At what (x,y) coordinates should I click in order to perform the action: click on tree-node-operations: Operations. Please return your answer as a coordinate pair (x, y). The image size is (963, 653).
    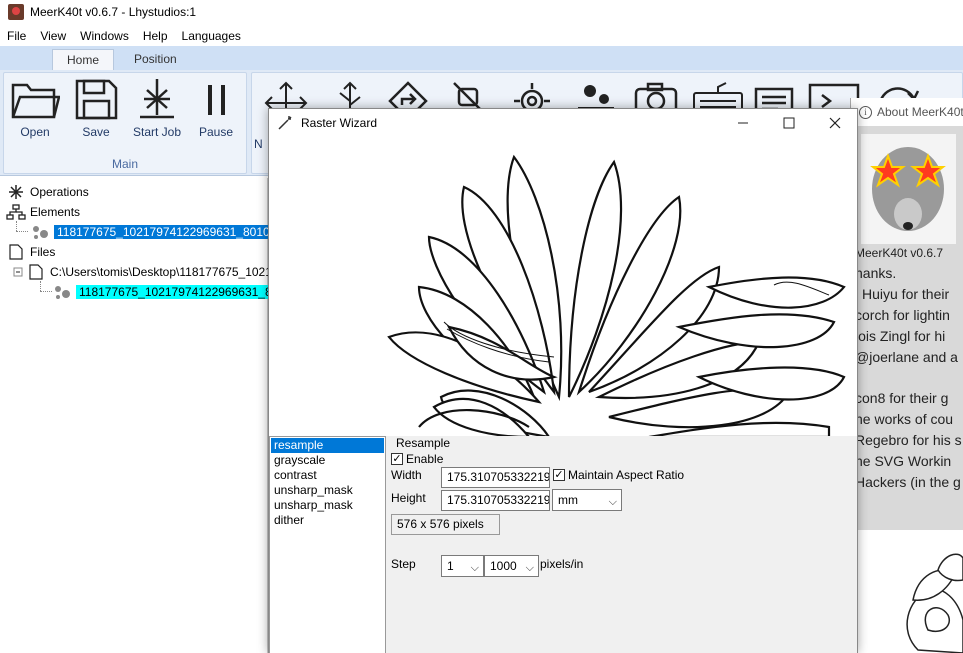
    Looking at the image, I should click on (47, 192).